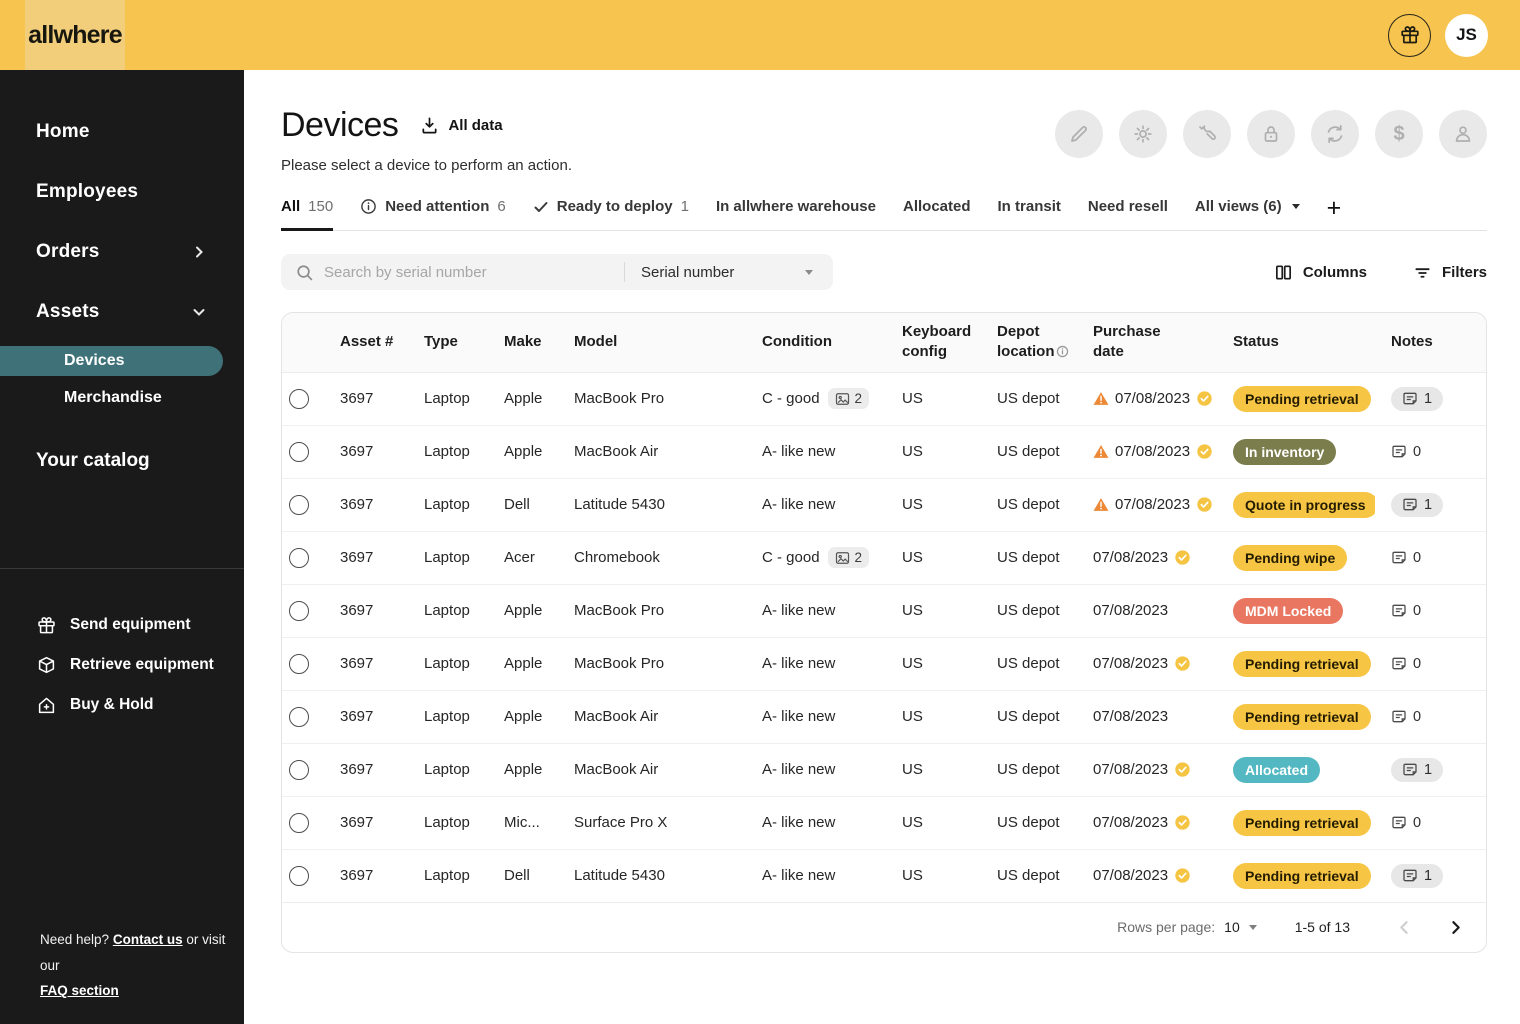 The image size is (1520, 1024). I want to click on tab-label: Need resell, so click(1127, 206).